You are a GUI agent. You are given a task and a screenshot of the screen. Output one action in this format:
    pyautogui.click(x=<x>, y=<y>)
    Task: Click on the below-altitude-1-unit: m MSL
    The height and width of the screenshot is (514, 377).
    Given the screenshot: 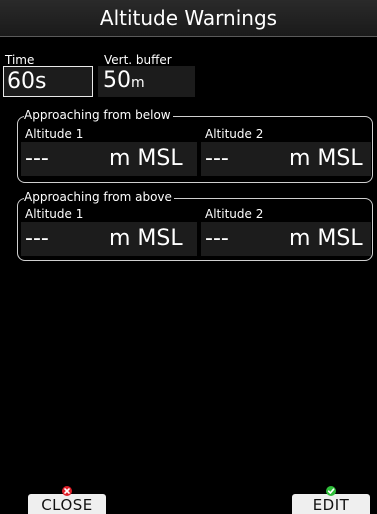 What is the action you would take?
    pyautogui.click(x=146, y=158)
    